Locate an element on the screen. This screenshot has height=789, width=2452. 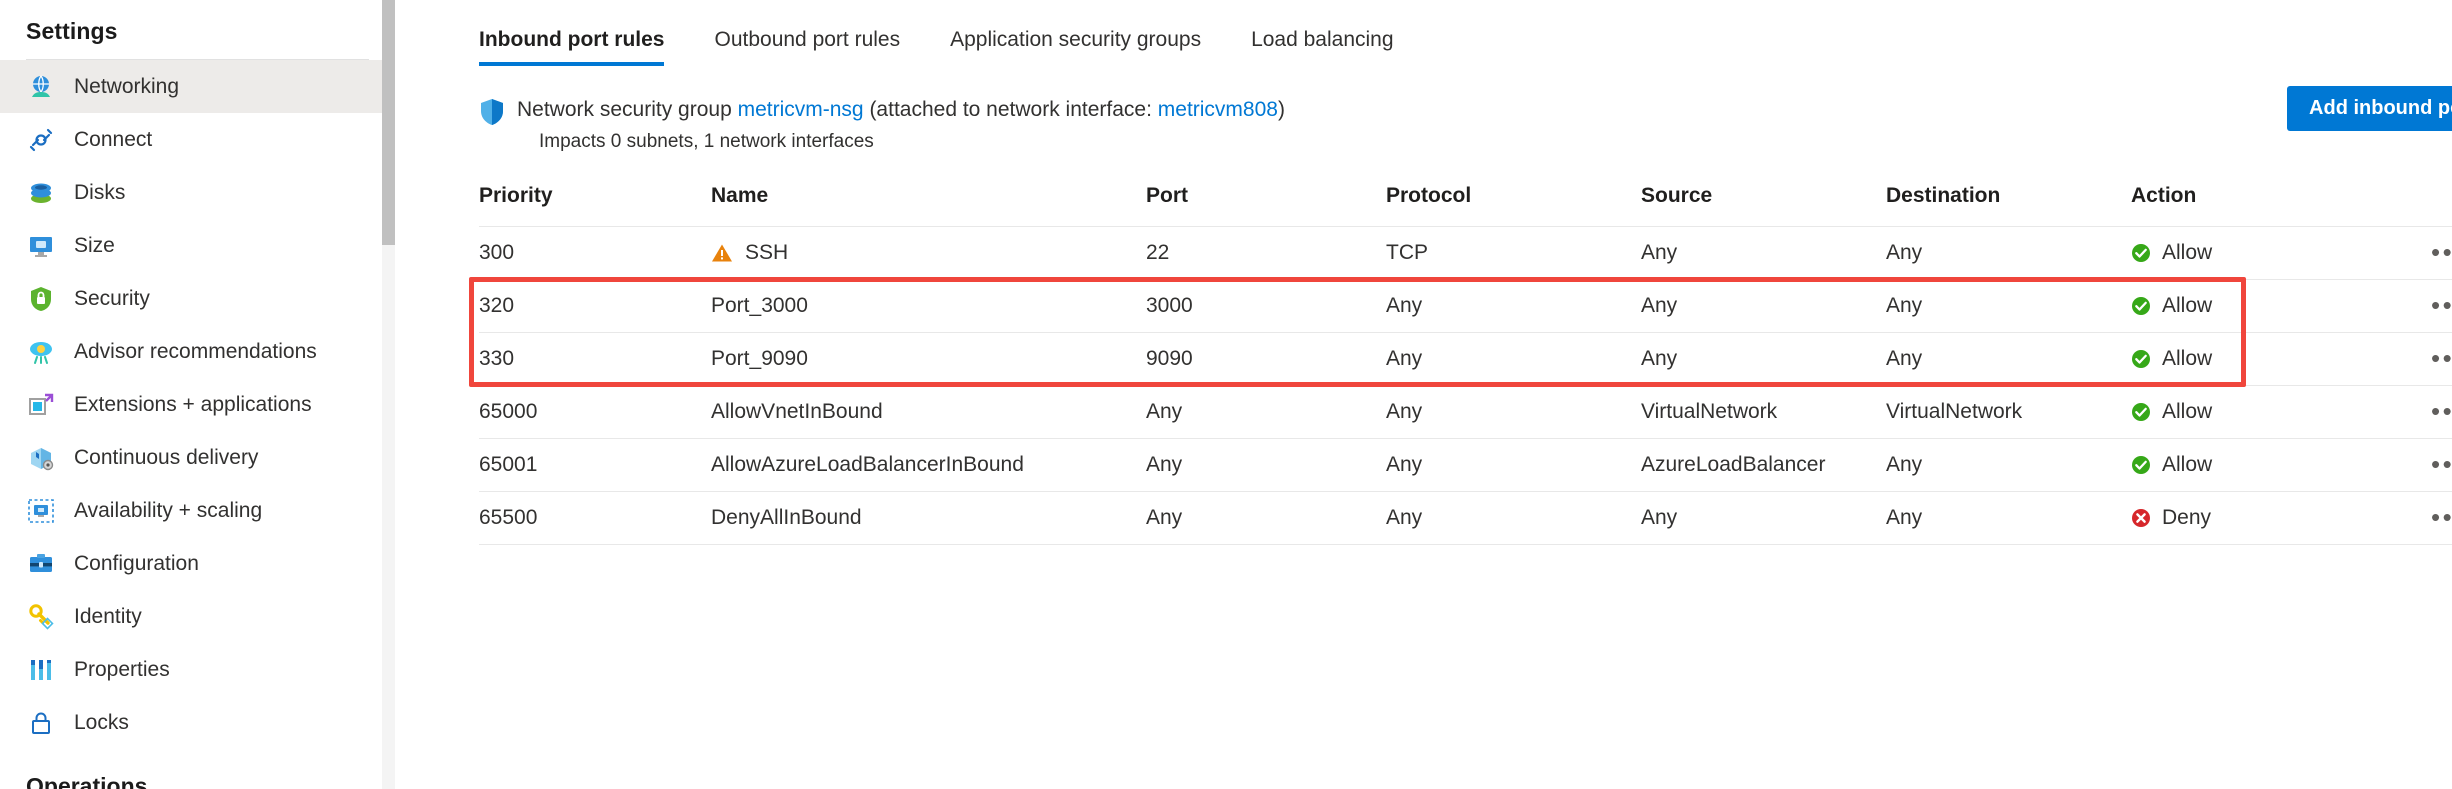
warning-icon is located at coordinates (722, 253).